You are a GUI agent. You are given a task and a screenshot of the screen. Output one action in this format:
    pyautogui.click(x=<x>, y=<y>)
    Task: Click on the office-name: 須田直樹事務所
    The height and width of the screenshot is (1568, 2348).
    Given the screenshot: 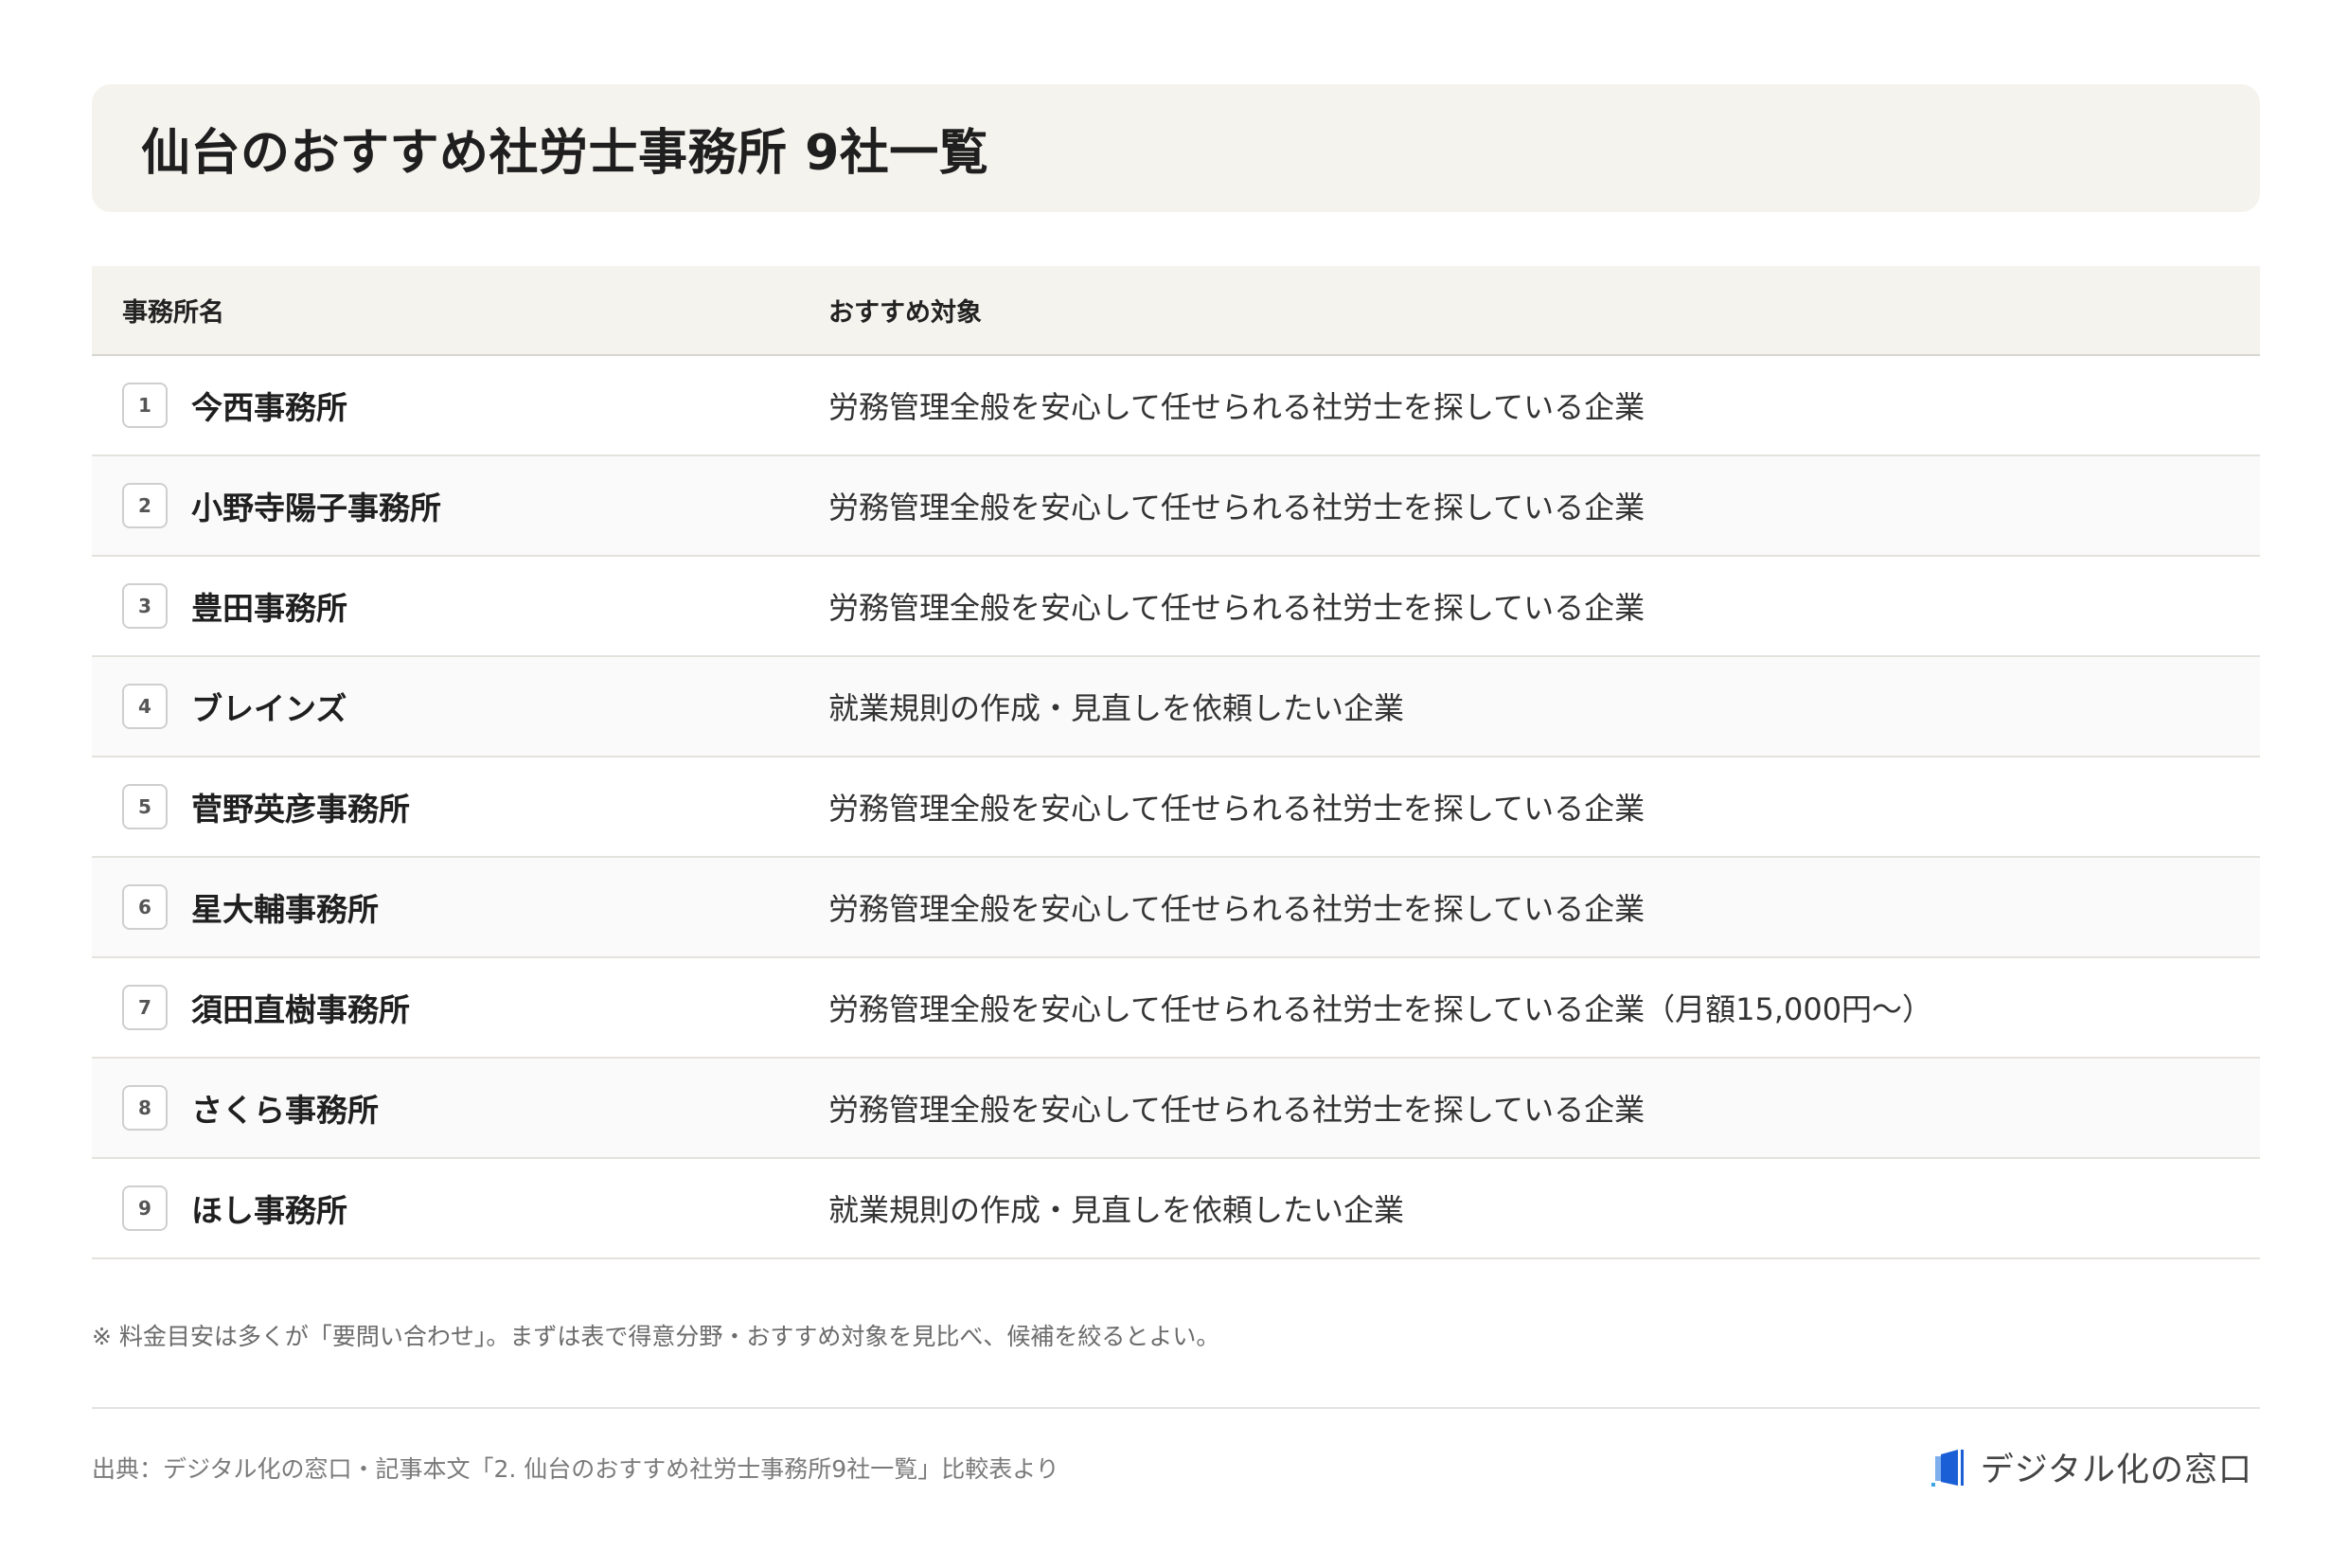 What is the action you would take?
    pyautogui.click(x=300, y=1009)
    